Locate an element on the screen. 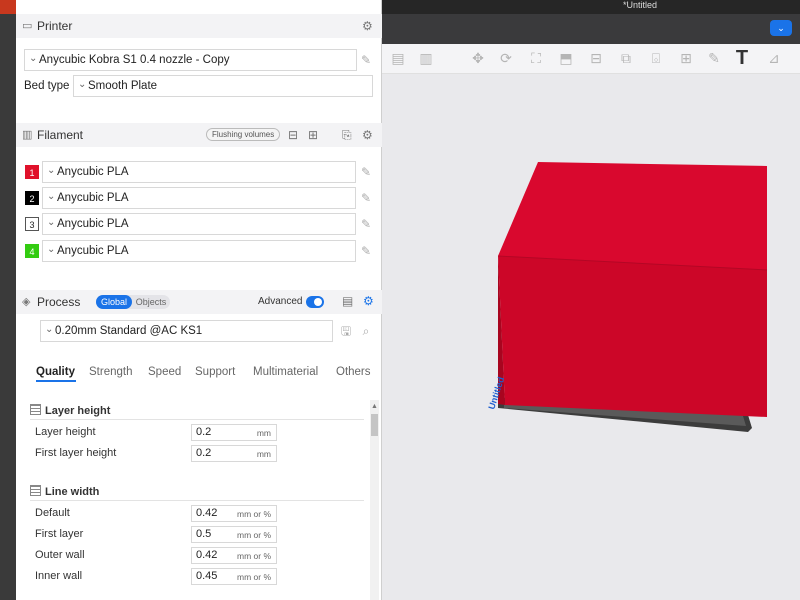 The width and height of the screenshot is (800, 600). filament-color-swatch: 2 is located at coordinates (32, 198).